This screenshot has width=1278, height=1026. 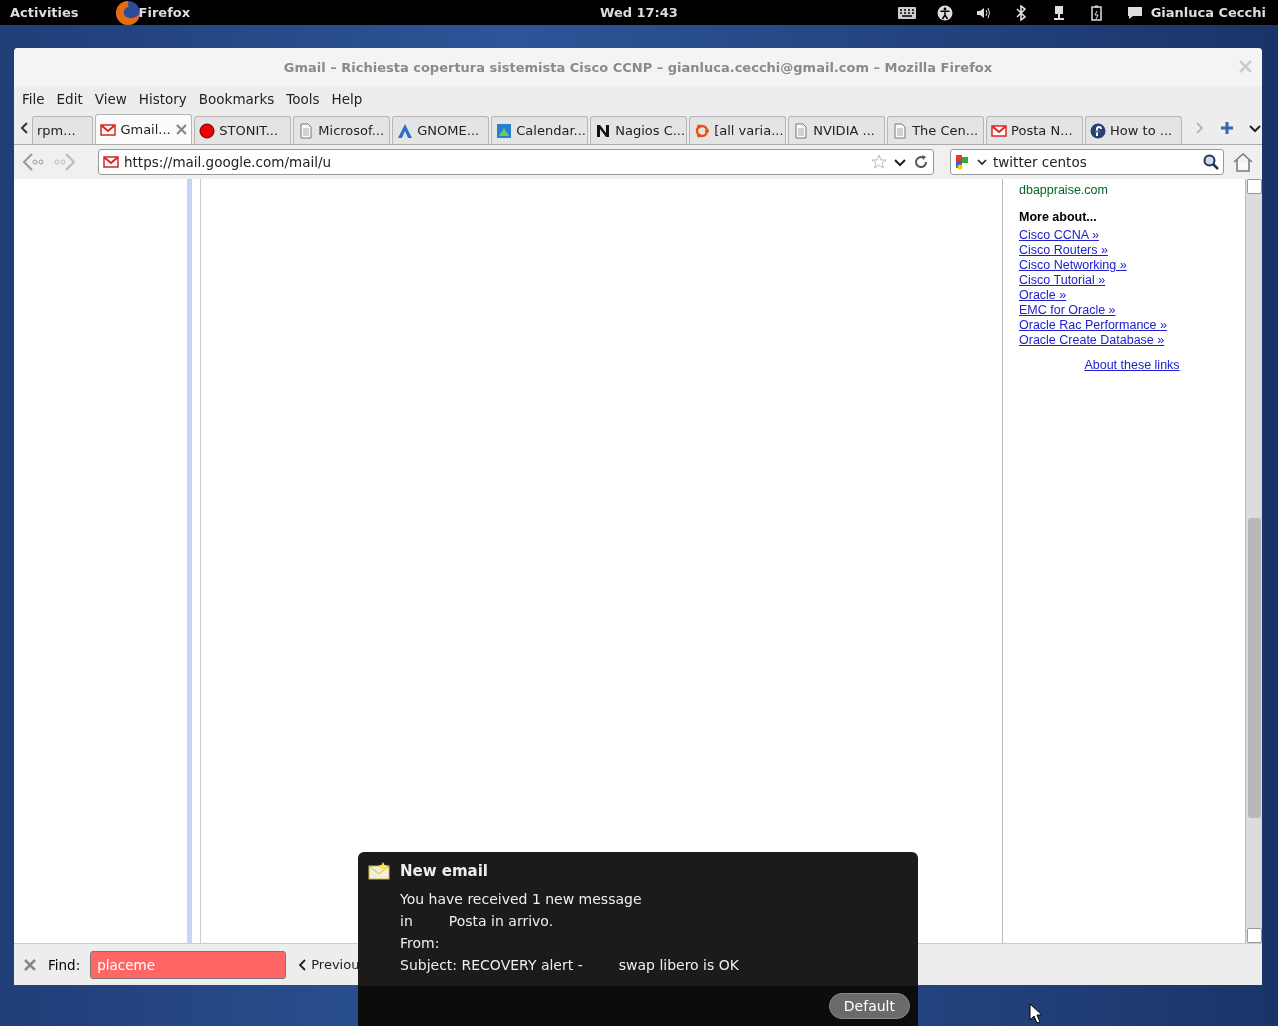 I want to click on letter-logo-icon, so click(x=603, y=130).